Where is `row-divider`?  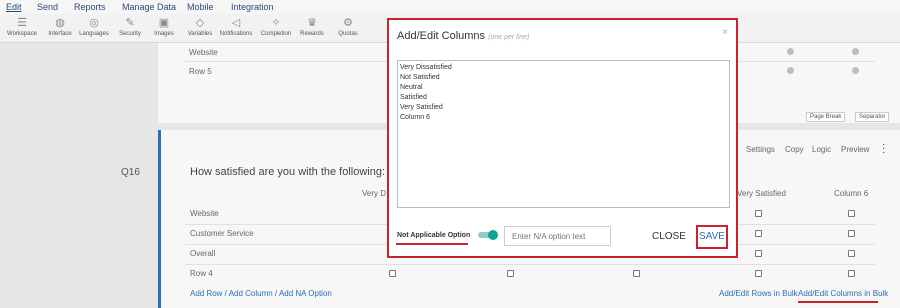 row-divider is located at coordinates (530, 264).